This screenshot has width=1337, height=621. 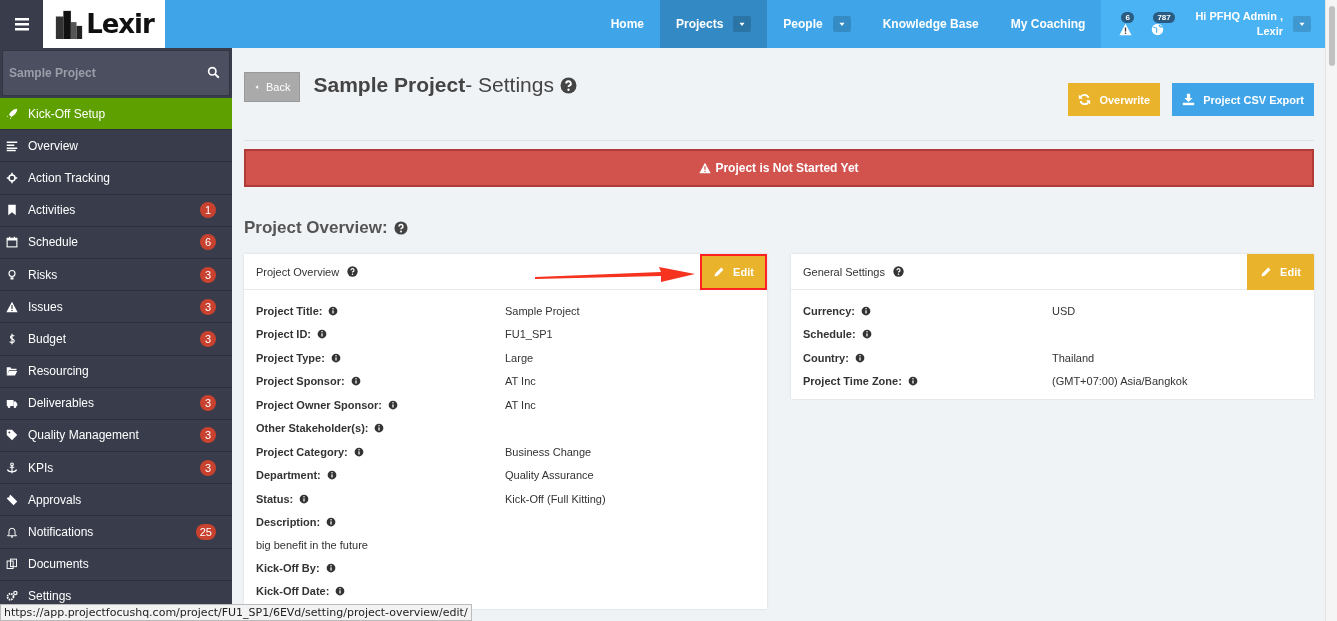 I want to click on field-label: Other Stakeholder(s):, so click(x=312, y=428).